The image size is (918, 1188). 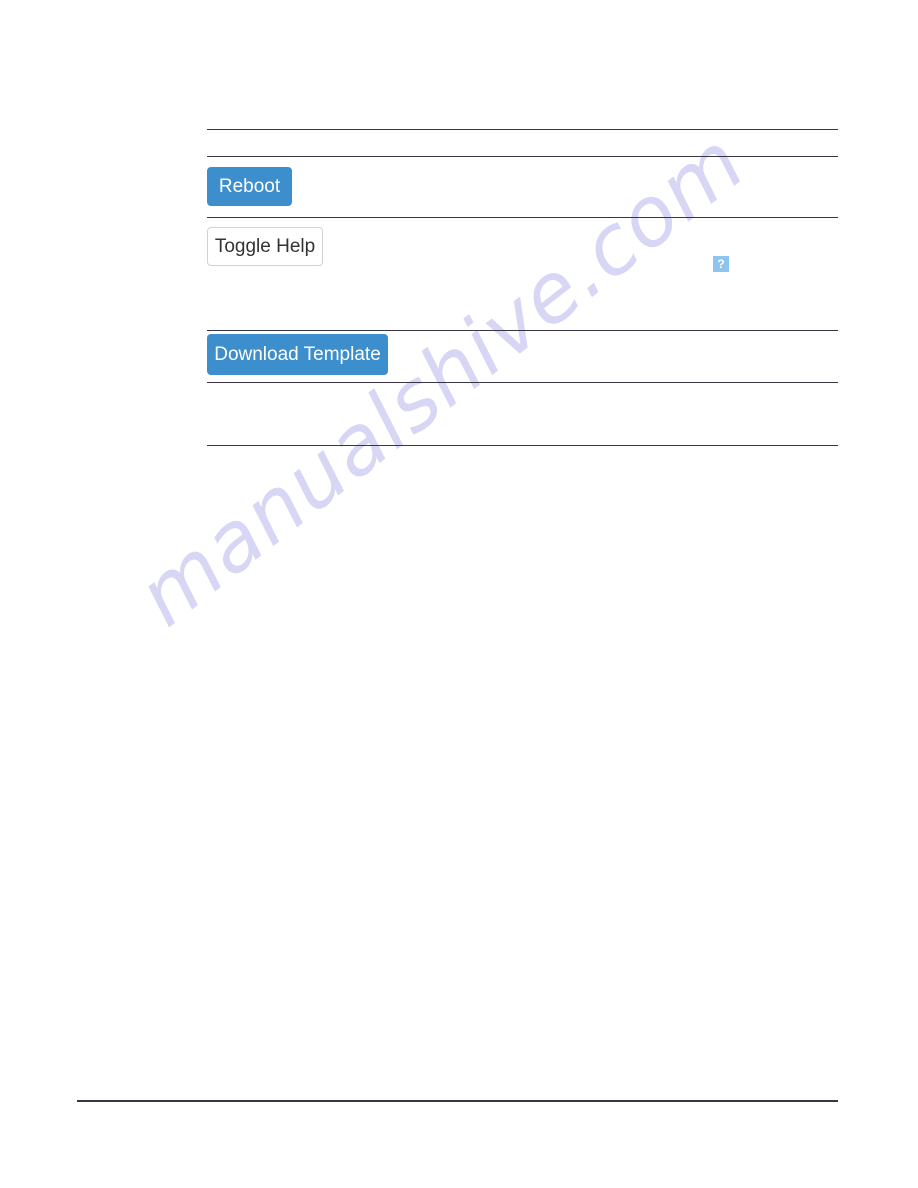 I want to click on footer-divider-rule, so click(x=457, y=1101).